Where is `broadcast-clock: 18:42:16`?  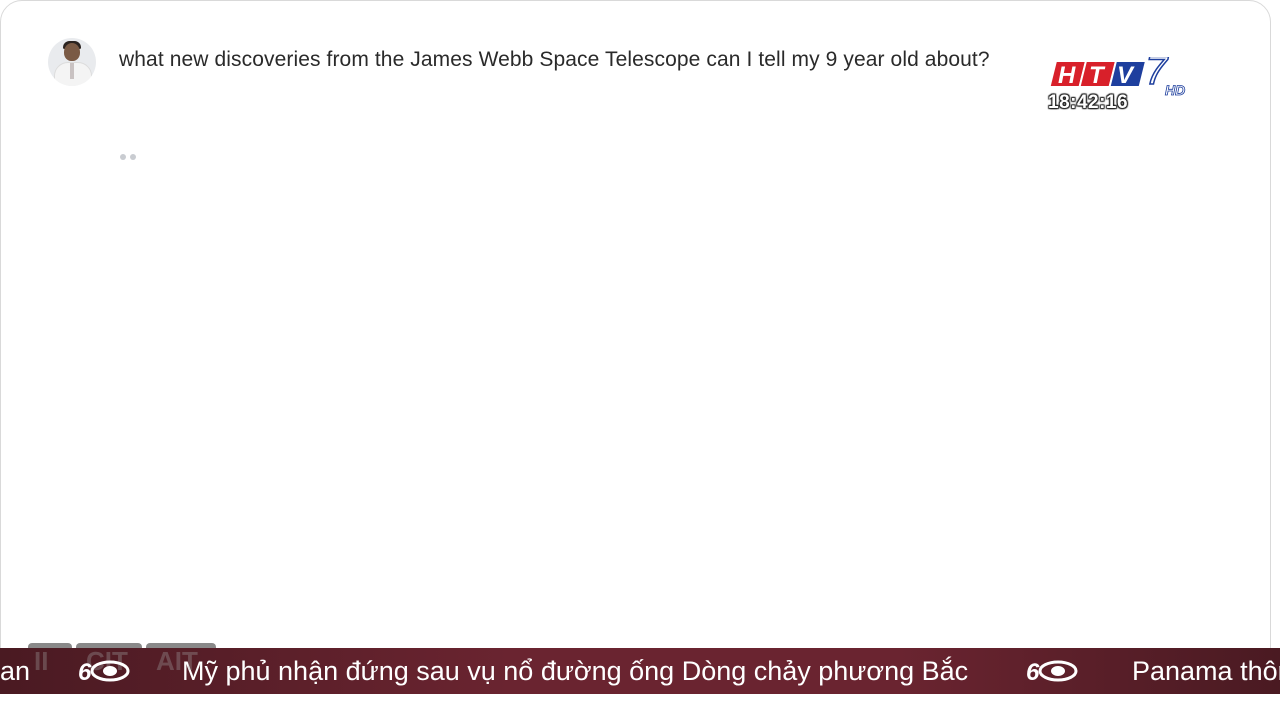
broadcast-clock: 18:42:16 is located at coordinates (1088, 102).